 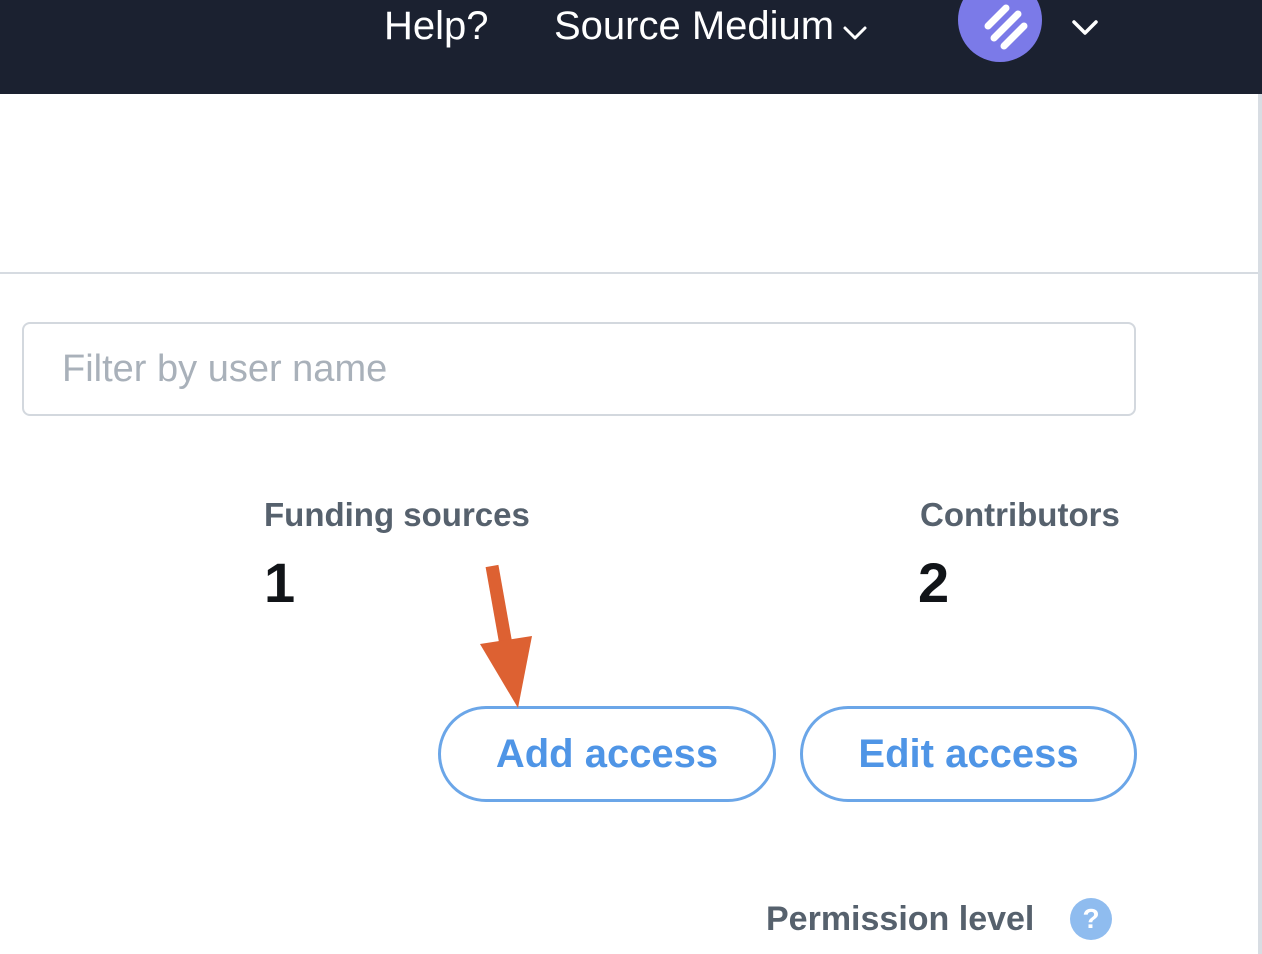 I want to click on contributors-label: Contributors, so click(x=1020, y=514).